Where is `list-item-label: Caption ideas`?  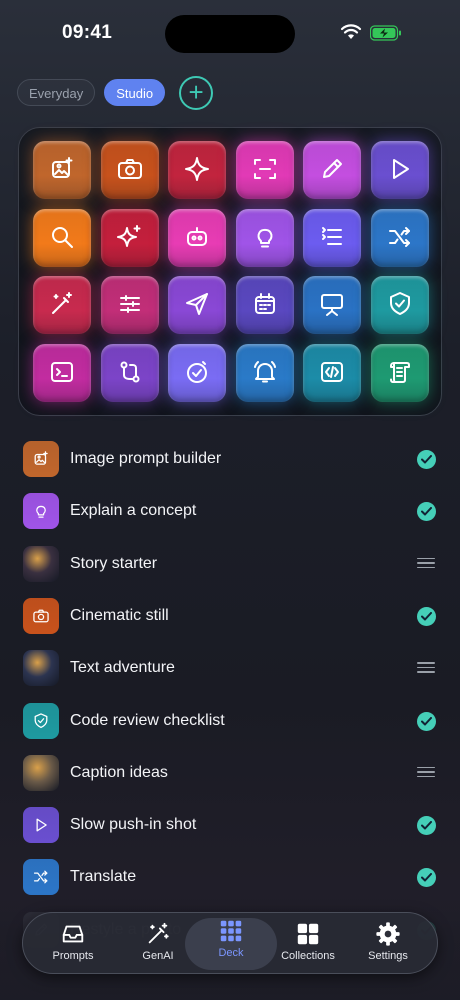 list-item-label: Caption ideas is located at coordinates (119, 772).